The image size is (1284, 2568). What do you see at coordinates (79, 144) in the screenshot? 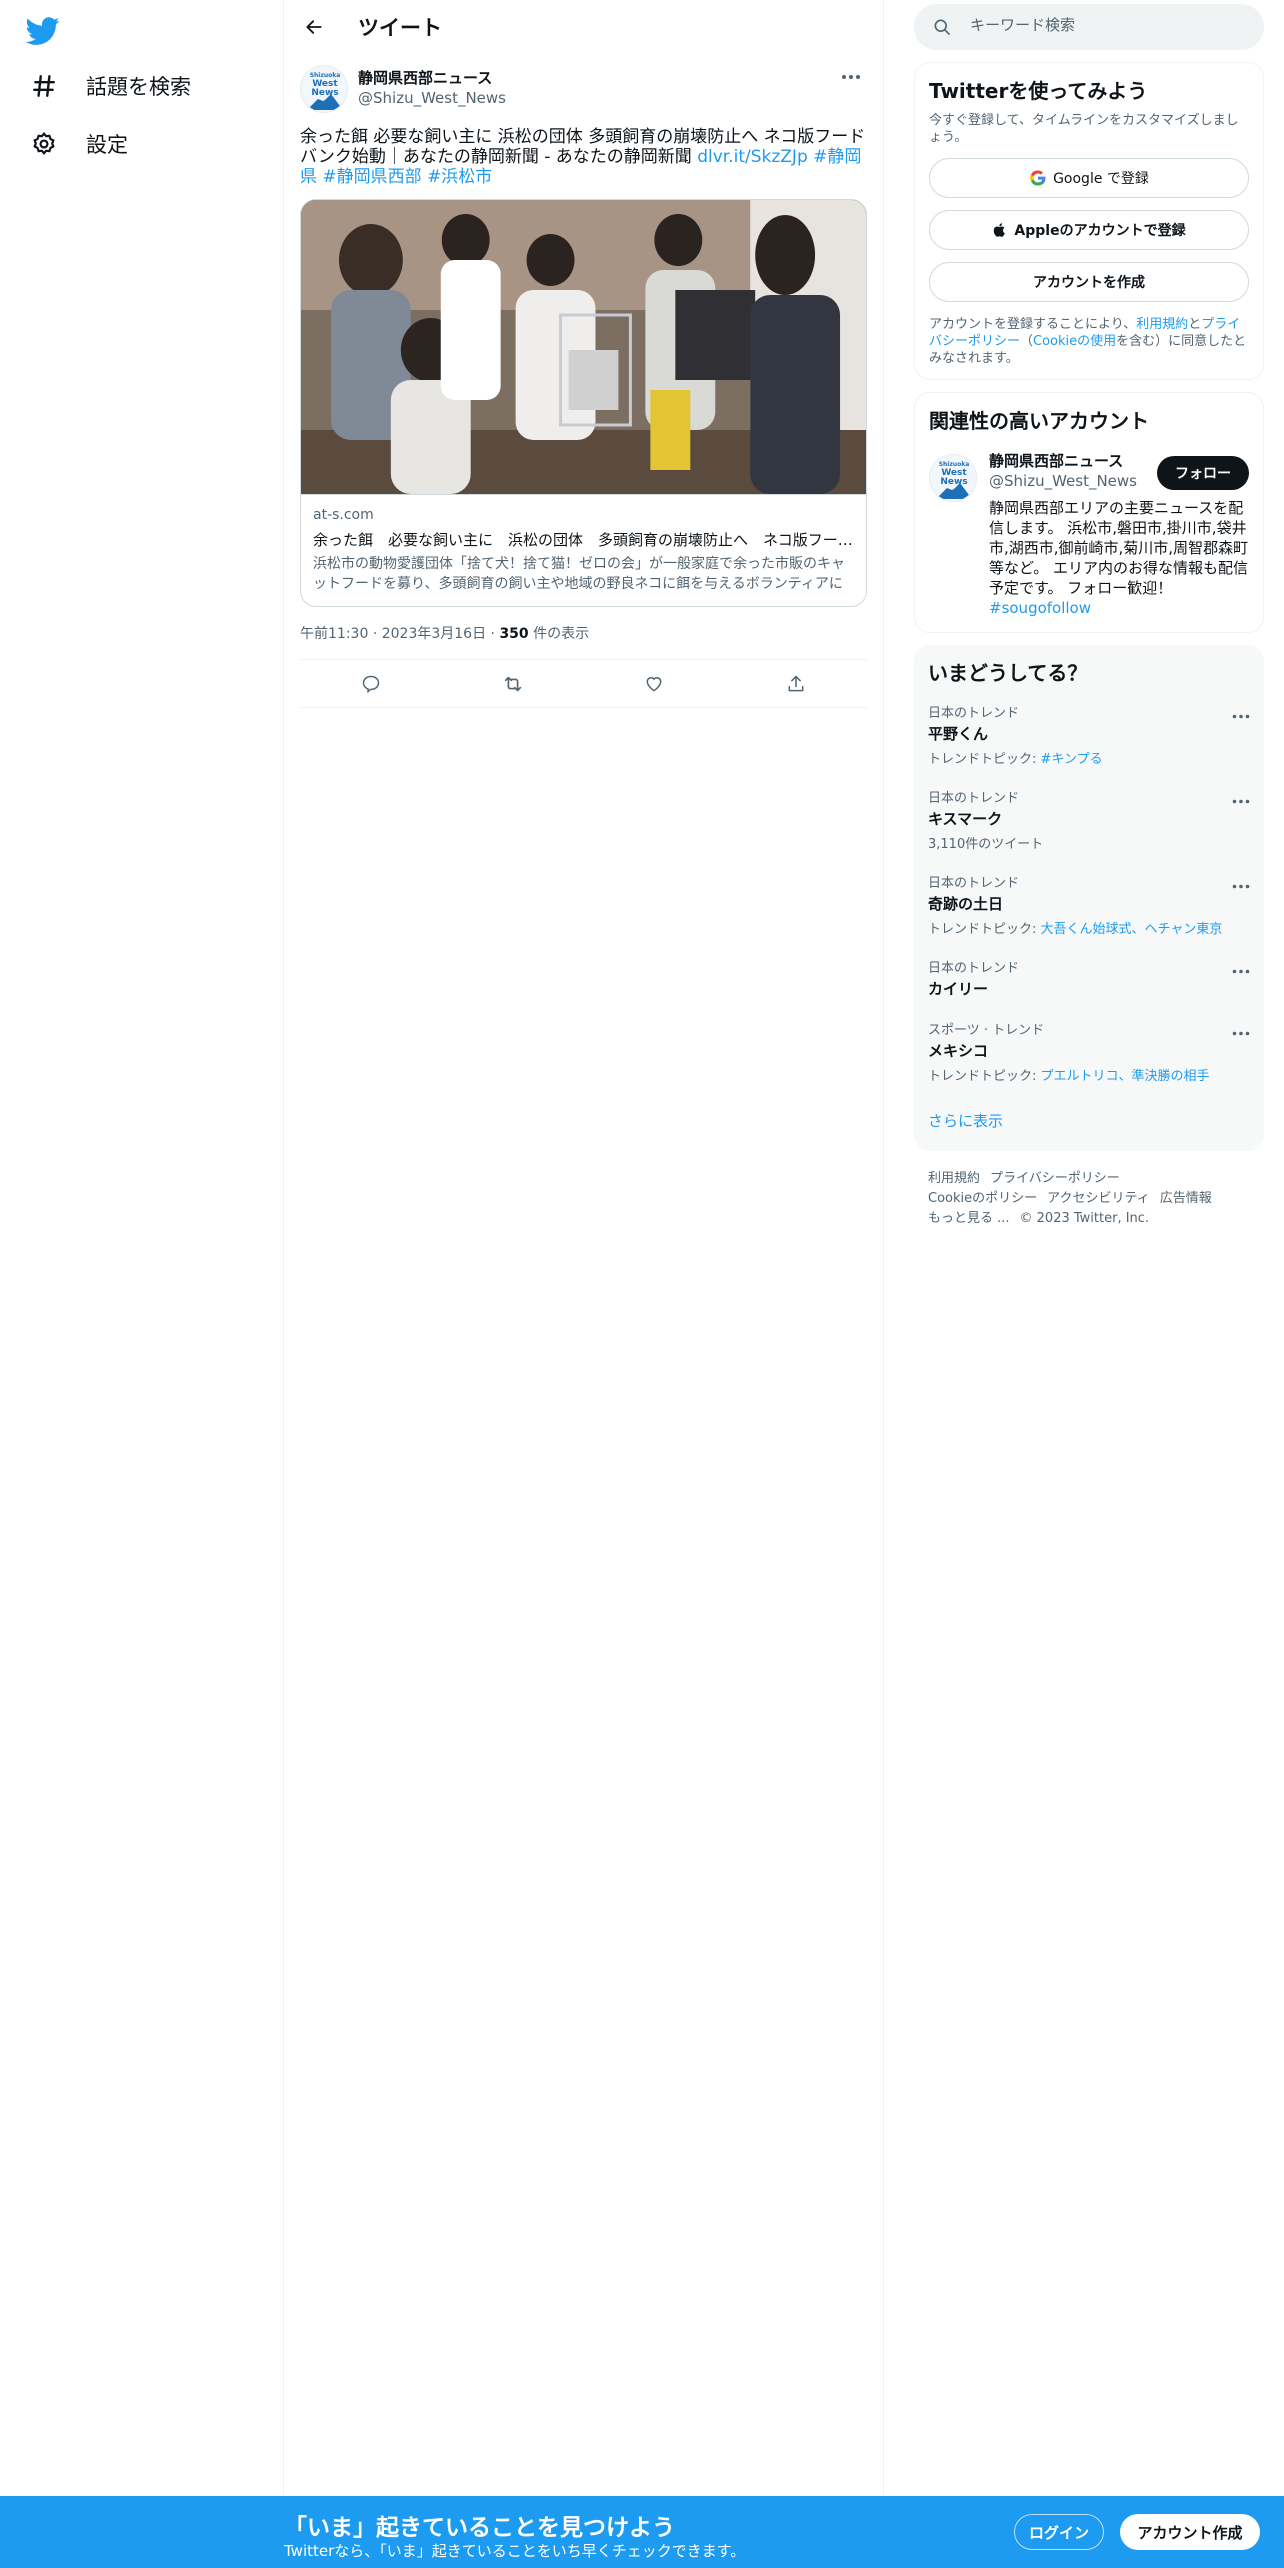
I see `nav-item-settings: 設定` at bounding box center [79, 144].